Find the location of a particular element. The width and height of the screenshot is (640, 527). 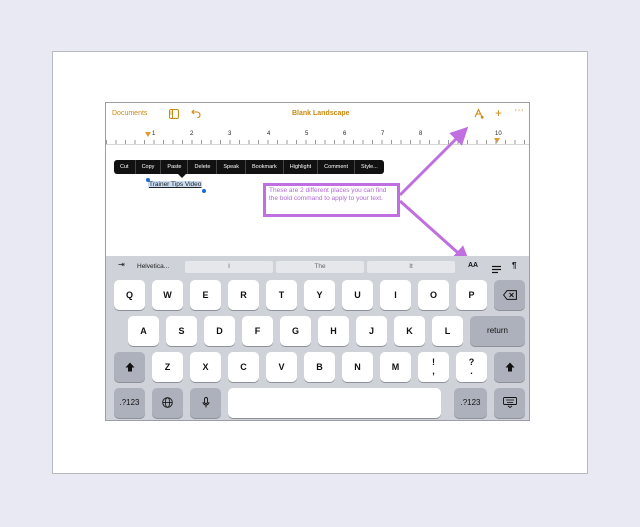

key-e: E is located at coordinates (205, 295).